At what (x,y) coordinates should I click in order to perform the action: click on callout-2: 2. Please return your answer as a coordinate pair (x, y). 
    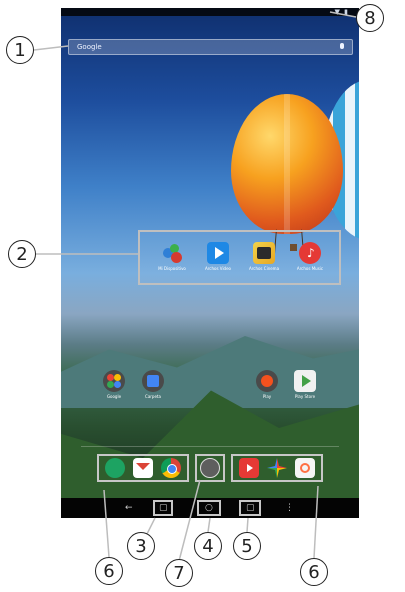
    Looking at the image, I should click on (22, 254).